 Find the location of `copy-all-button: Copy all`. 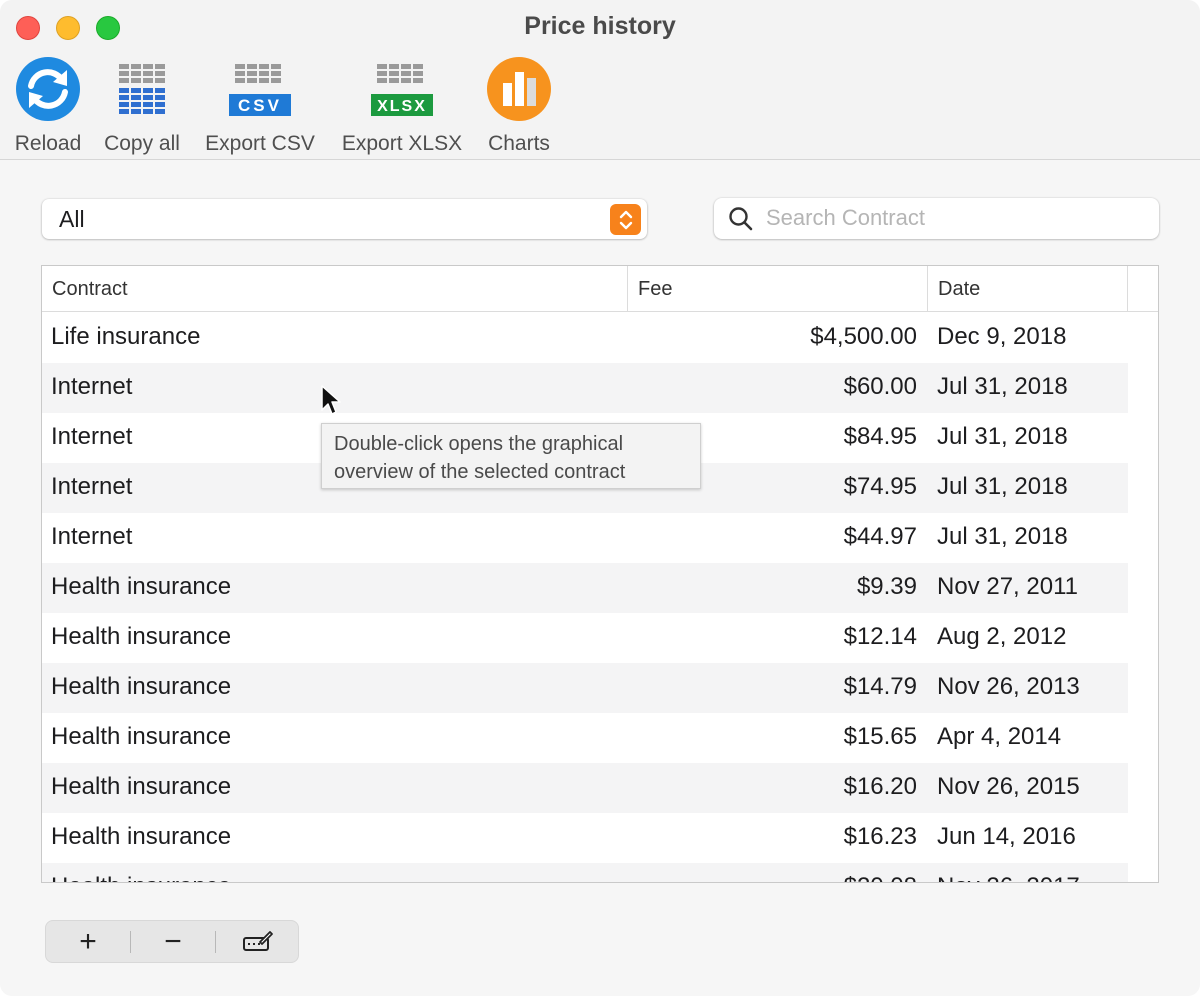

copy-all-button: Copy all is located at coordinates (142, 105).